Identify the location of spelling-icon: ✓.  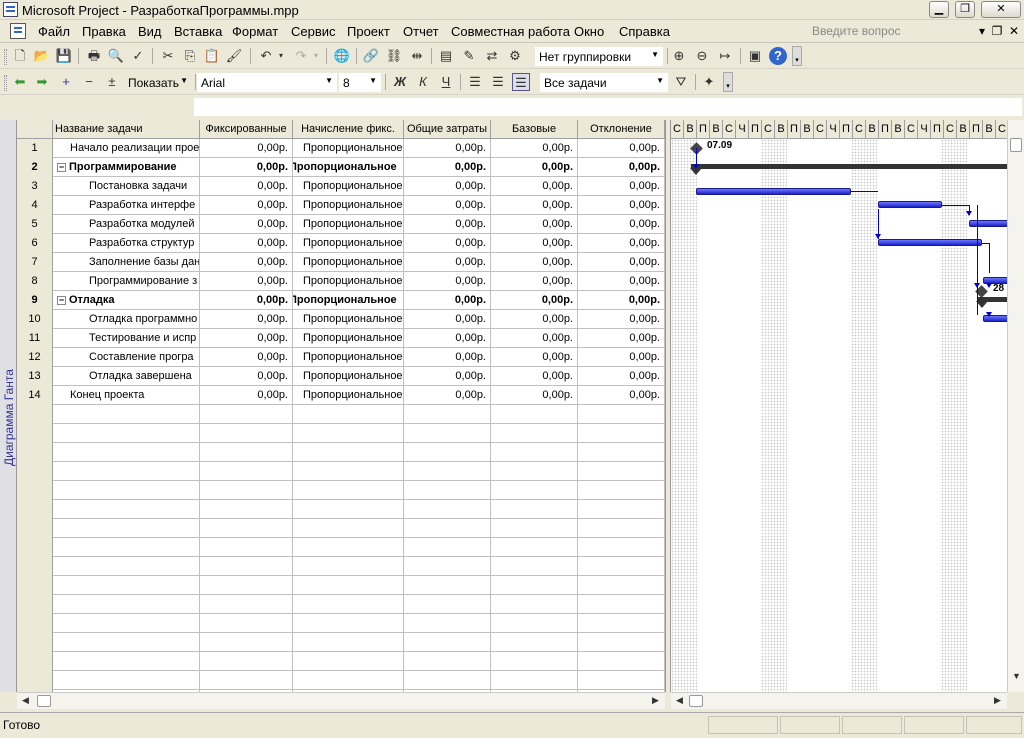
(138, 56).